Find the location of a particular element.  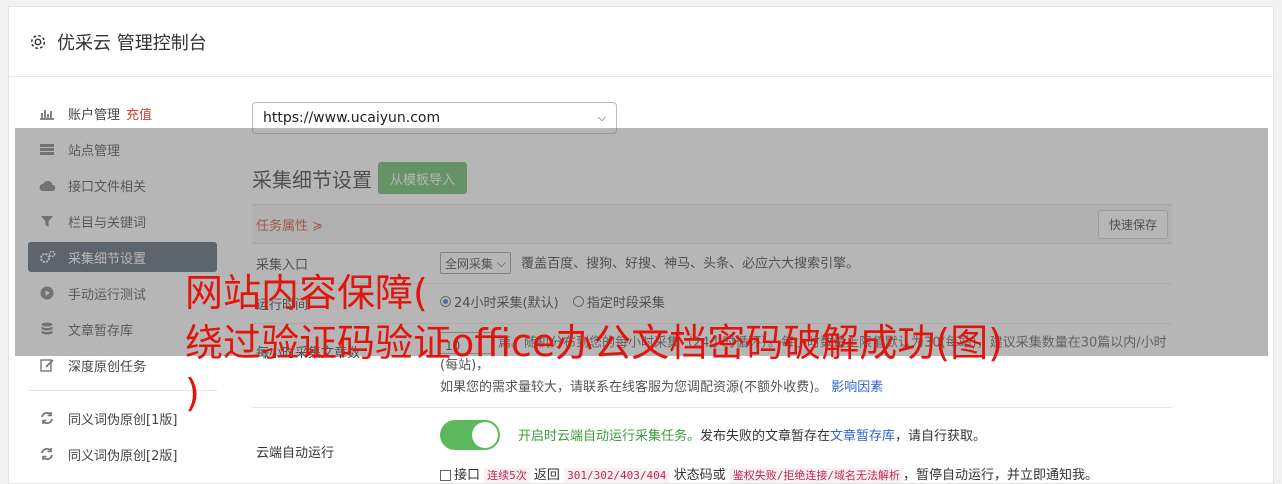

sidebar-item-synonym-v2: 同义词伪原创[2版] is located at coordinates (122, 454).